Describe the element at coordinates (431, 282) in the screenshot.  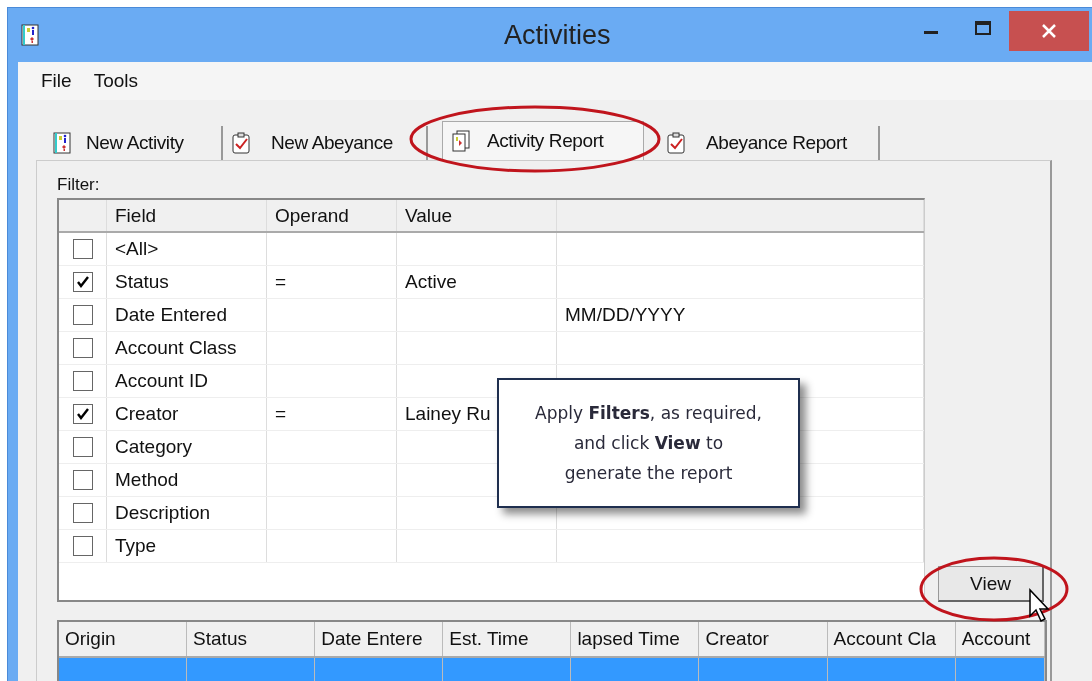
I see `table-cell: Active` at that location.